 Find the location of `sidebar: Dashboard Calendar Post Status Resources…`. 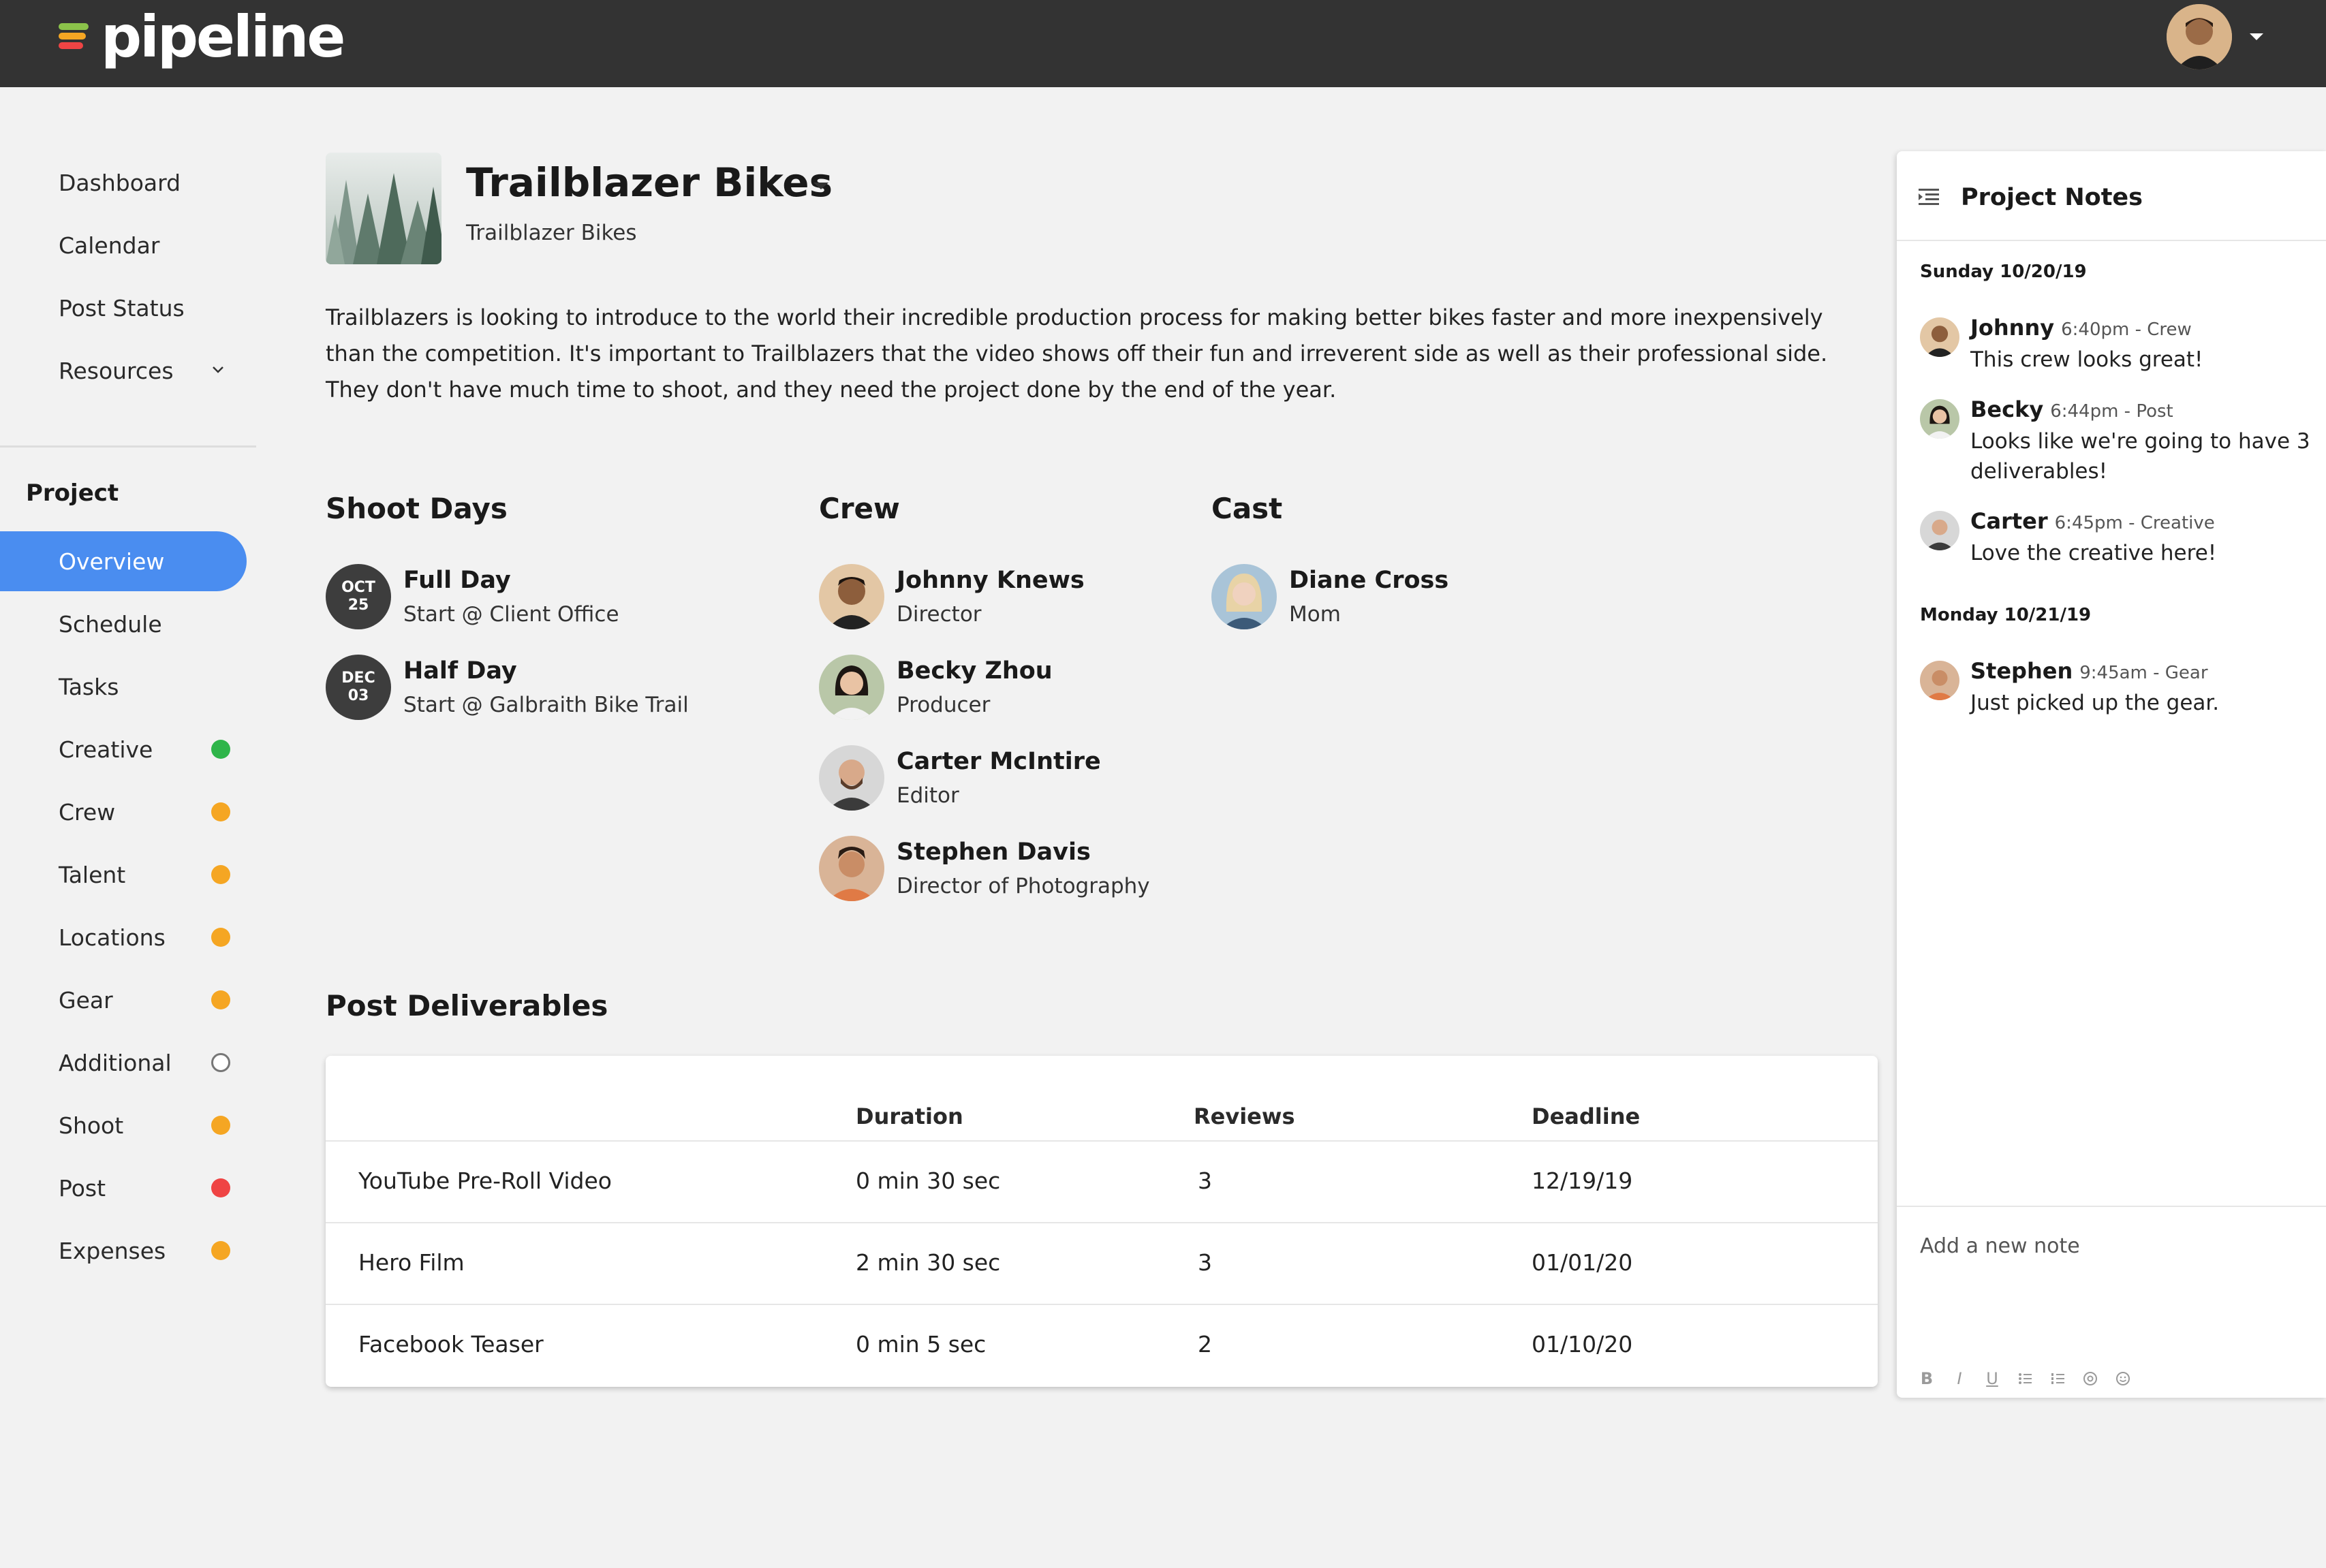

sidebar: Dashboard Calendar Post Status Resources… is located at coordinates (128, 827).